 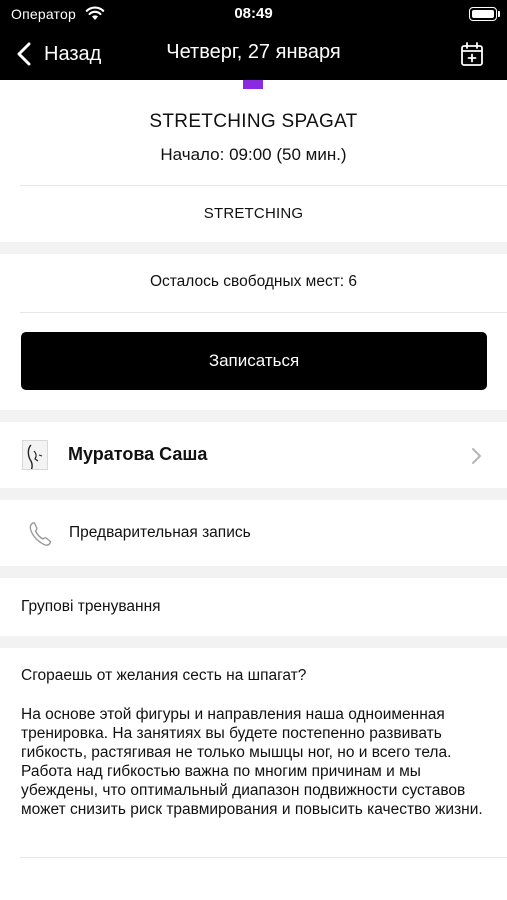 What do you see at coordinates (138, 454) in the screenshot?
I see `trainer-name: Муратова Саша` at bounding box center [138, 454].